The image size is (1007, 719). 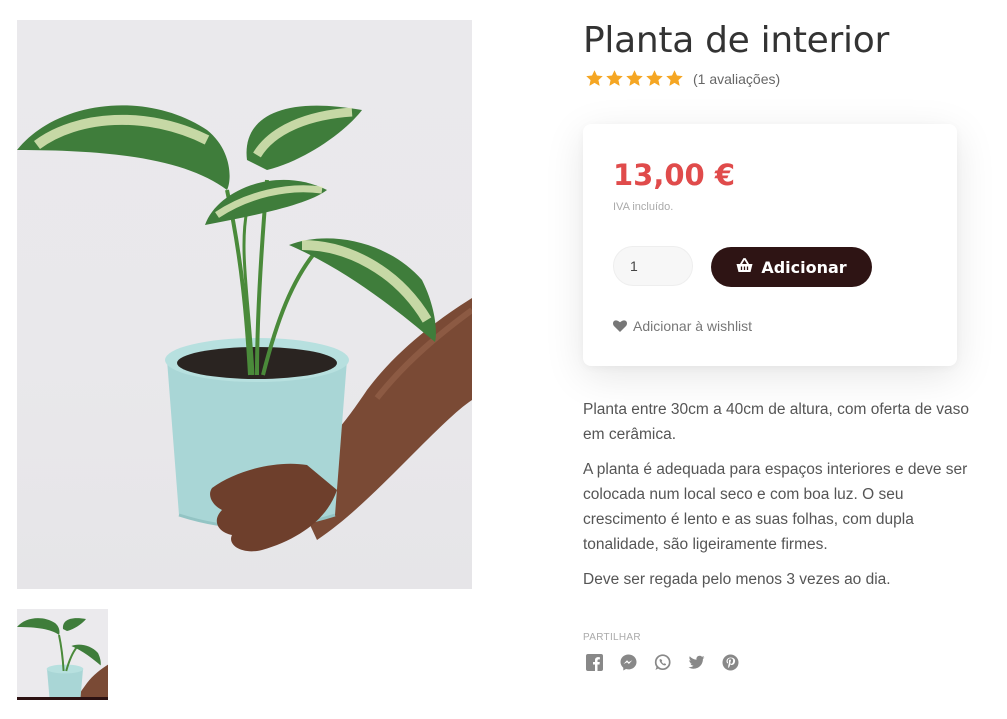 I want to click on pinterest-icon, so click(x=730, y=662).